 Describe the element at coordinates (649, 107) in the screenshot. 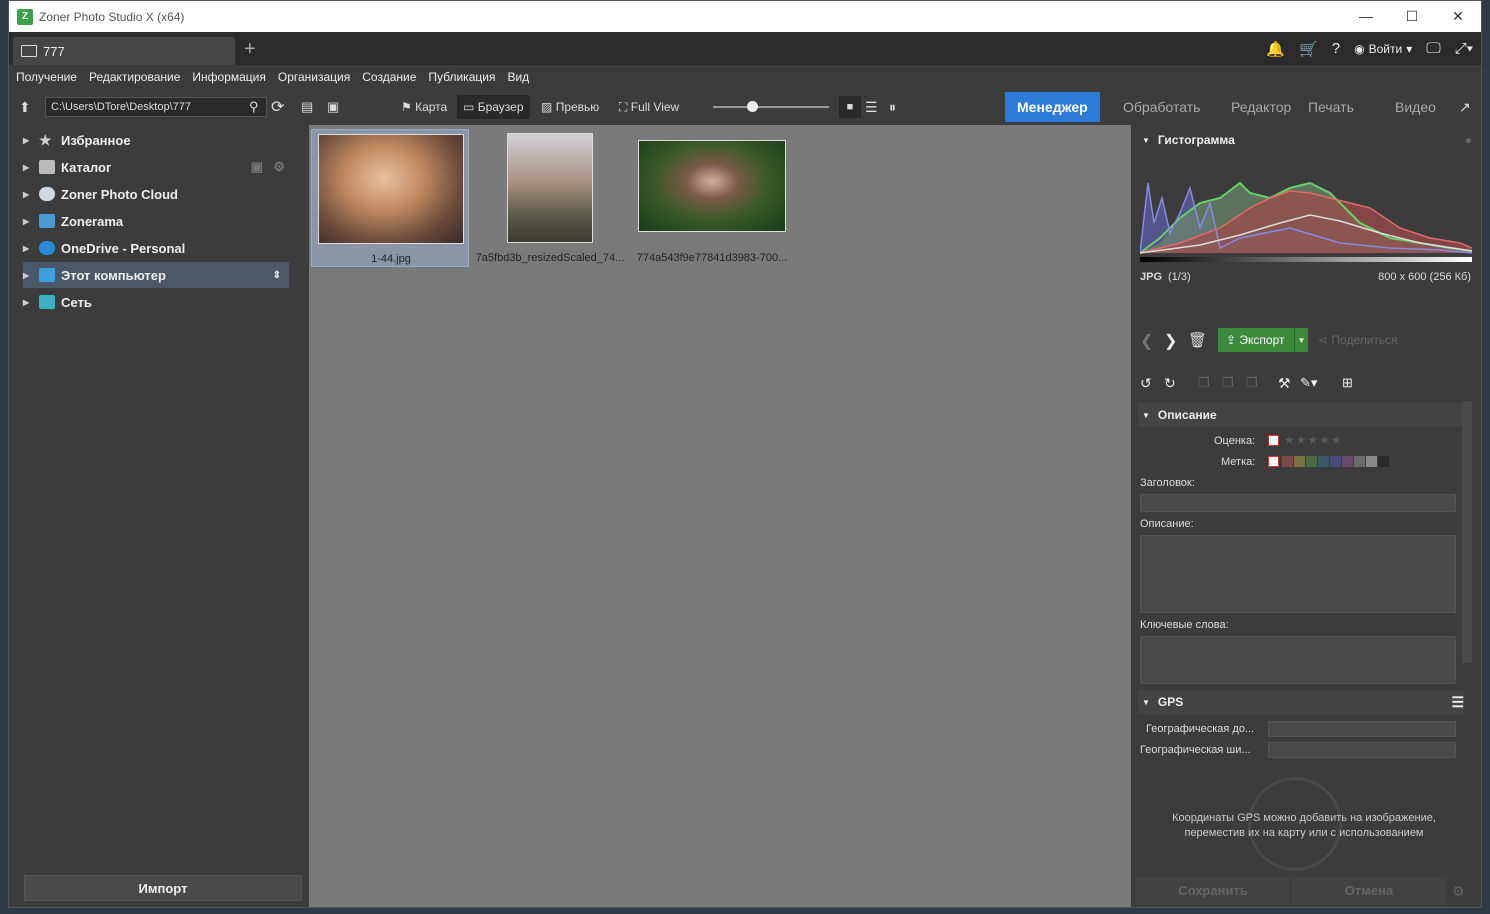

I see `fullview-mode-button: ⛶ Full View` at that location.